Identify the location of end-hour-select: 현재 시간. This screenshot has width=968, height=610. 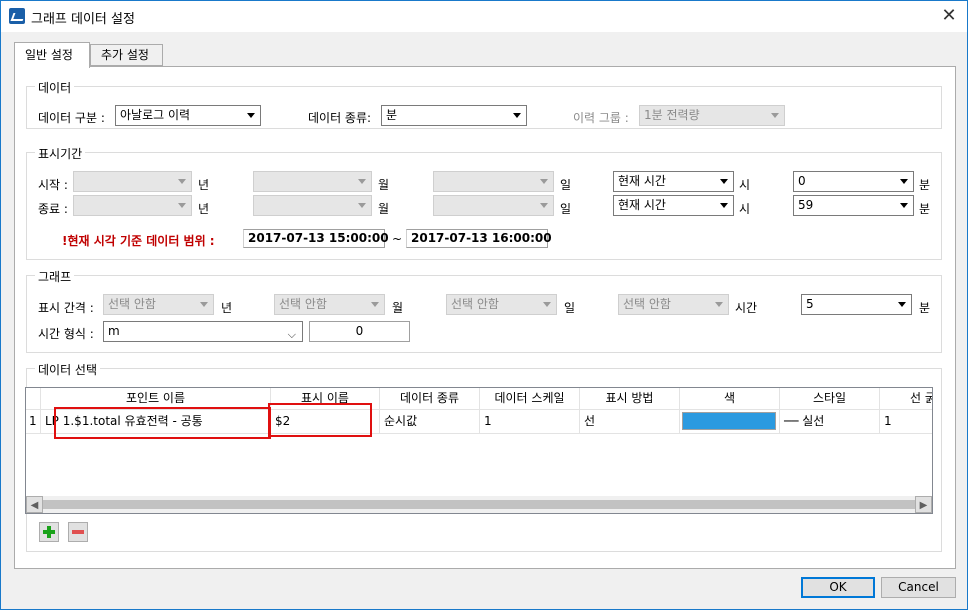
(673, 205).